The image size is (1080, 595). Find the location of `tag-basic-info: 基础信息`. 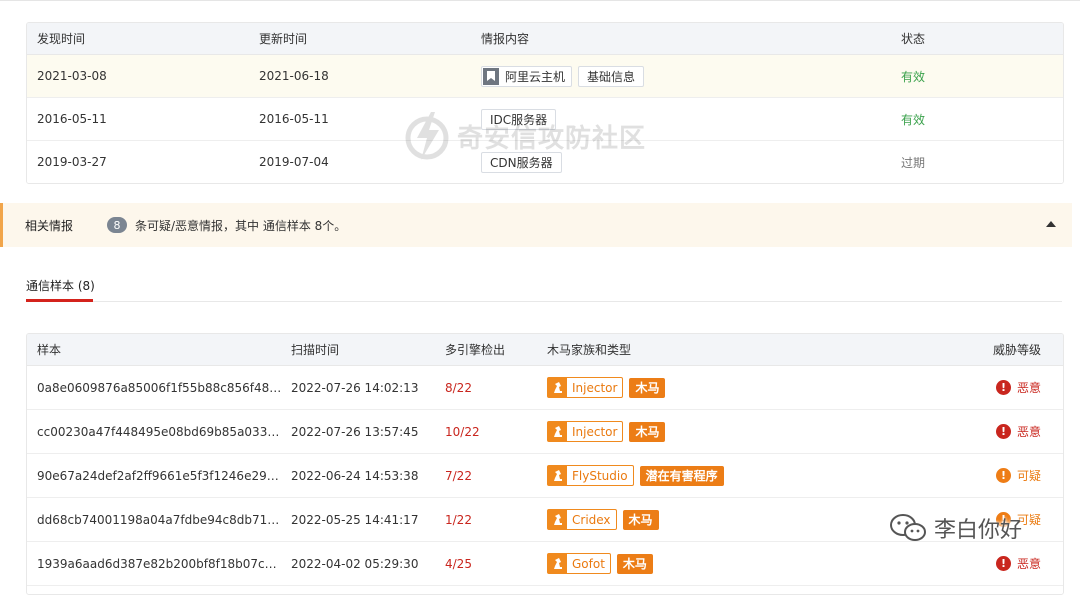

tag-basic-info: 基础信息 is located at coordinates (611, 76).